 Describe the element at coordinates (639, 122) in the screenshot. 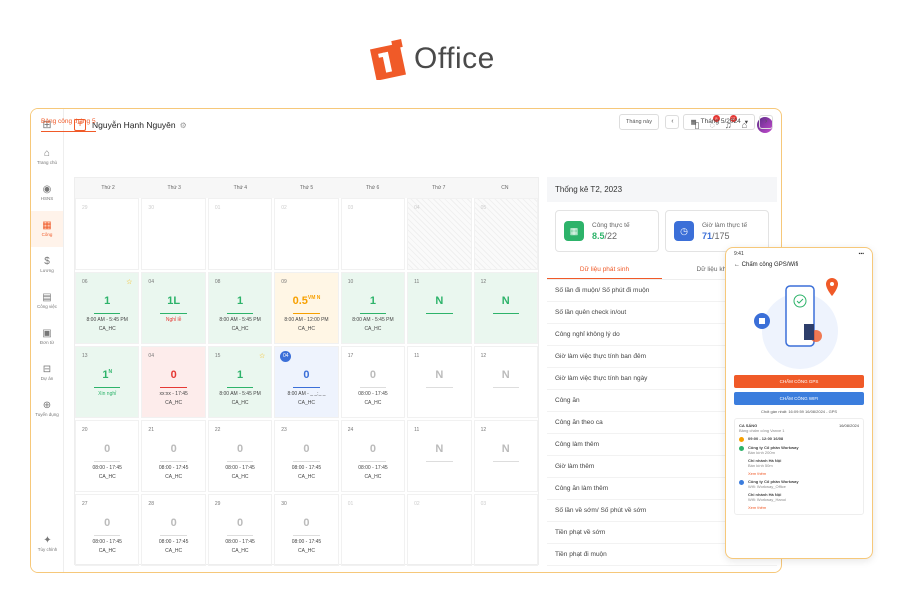

I see `this-month-button: Tháng này` at that location.